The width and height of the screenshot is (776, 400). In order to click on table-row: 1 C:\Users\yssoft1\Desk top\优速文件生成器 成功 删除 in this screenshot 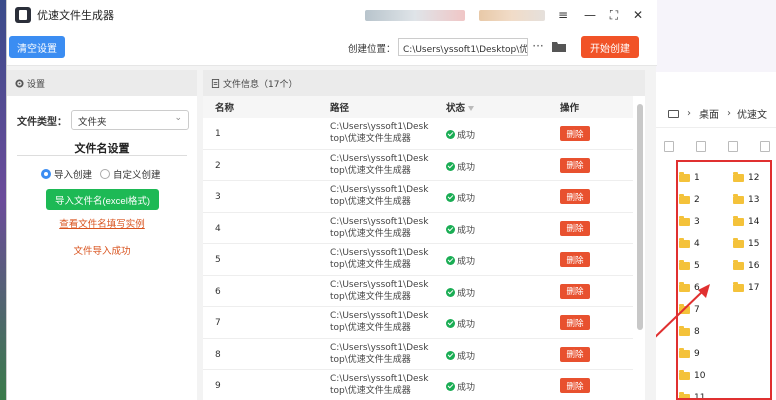, I will do `click(418, 134)`.